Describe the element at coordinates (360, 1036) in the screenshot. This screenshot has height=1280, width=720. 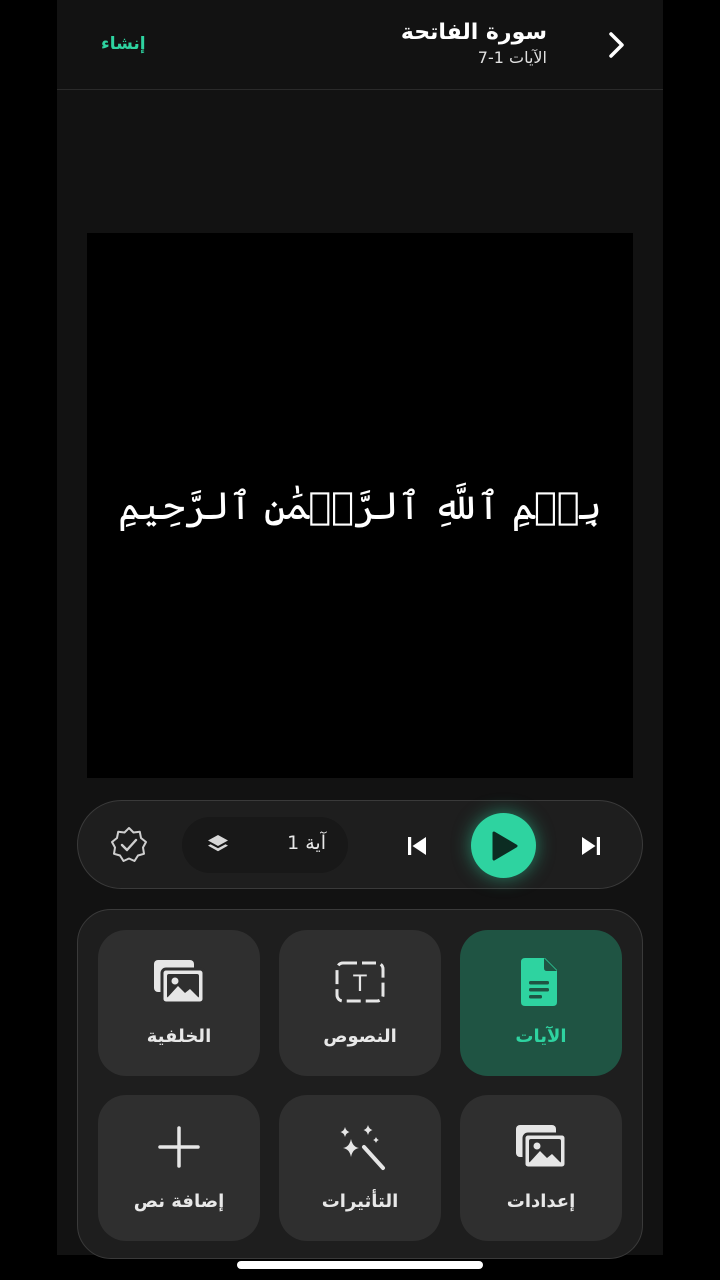
I see `tool-texts-label: النصوص` at that location.